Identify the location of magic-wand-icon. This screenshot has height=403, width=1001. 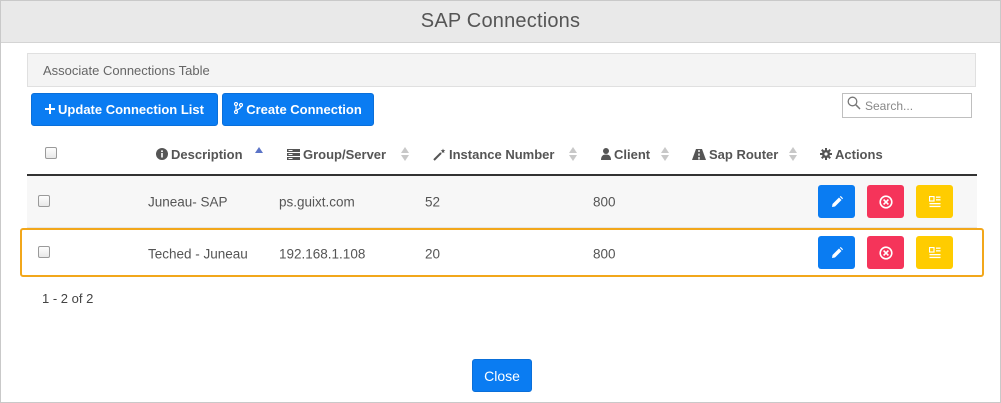
(439, 154).